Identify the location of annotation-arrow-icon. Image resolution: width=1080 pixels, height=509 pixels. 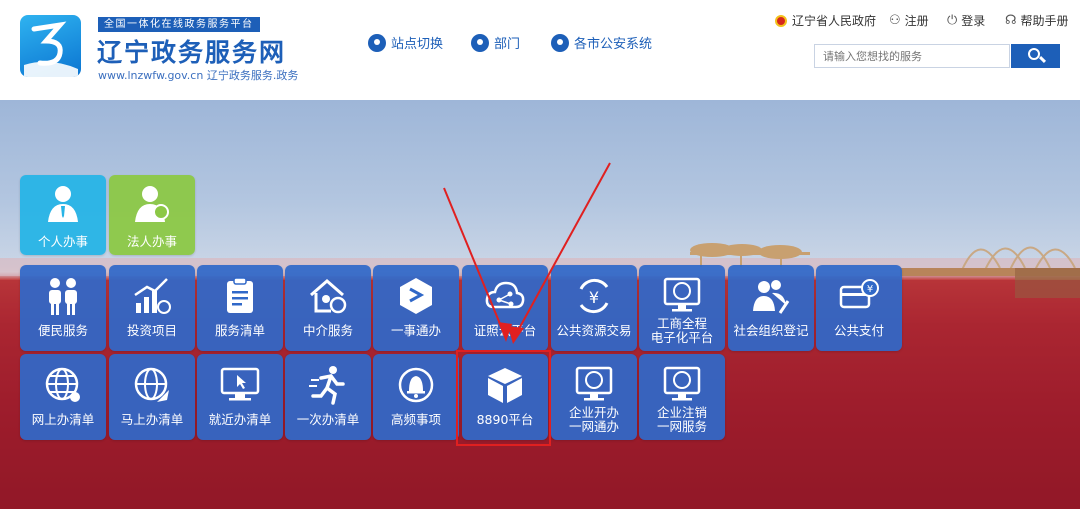
(527, 253).